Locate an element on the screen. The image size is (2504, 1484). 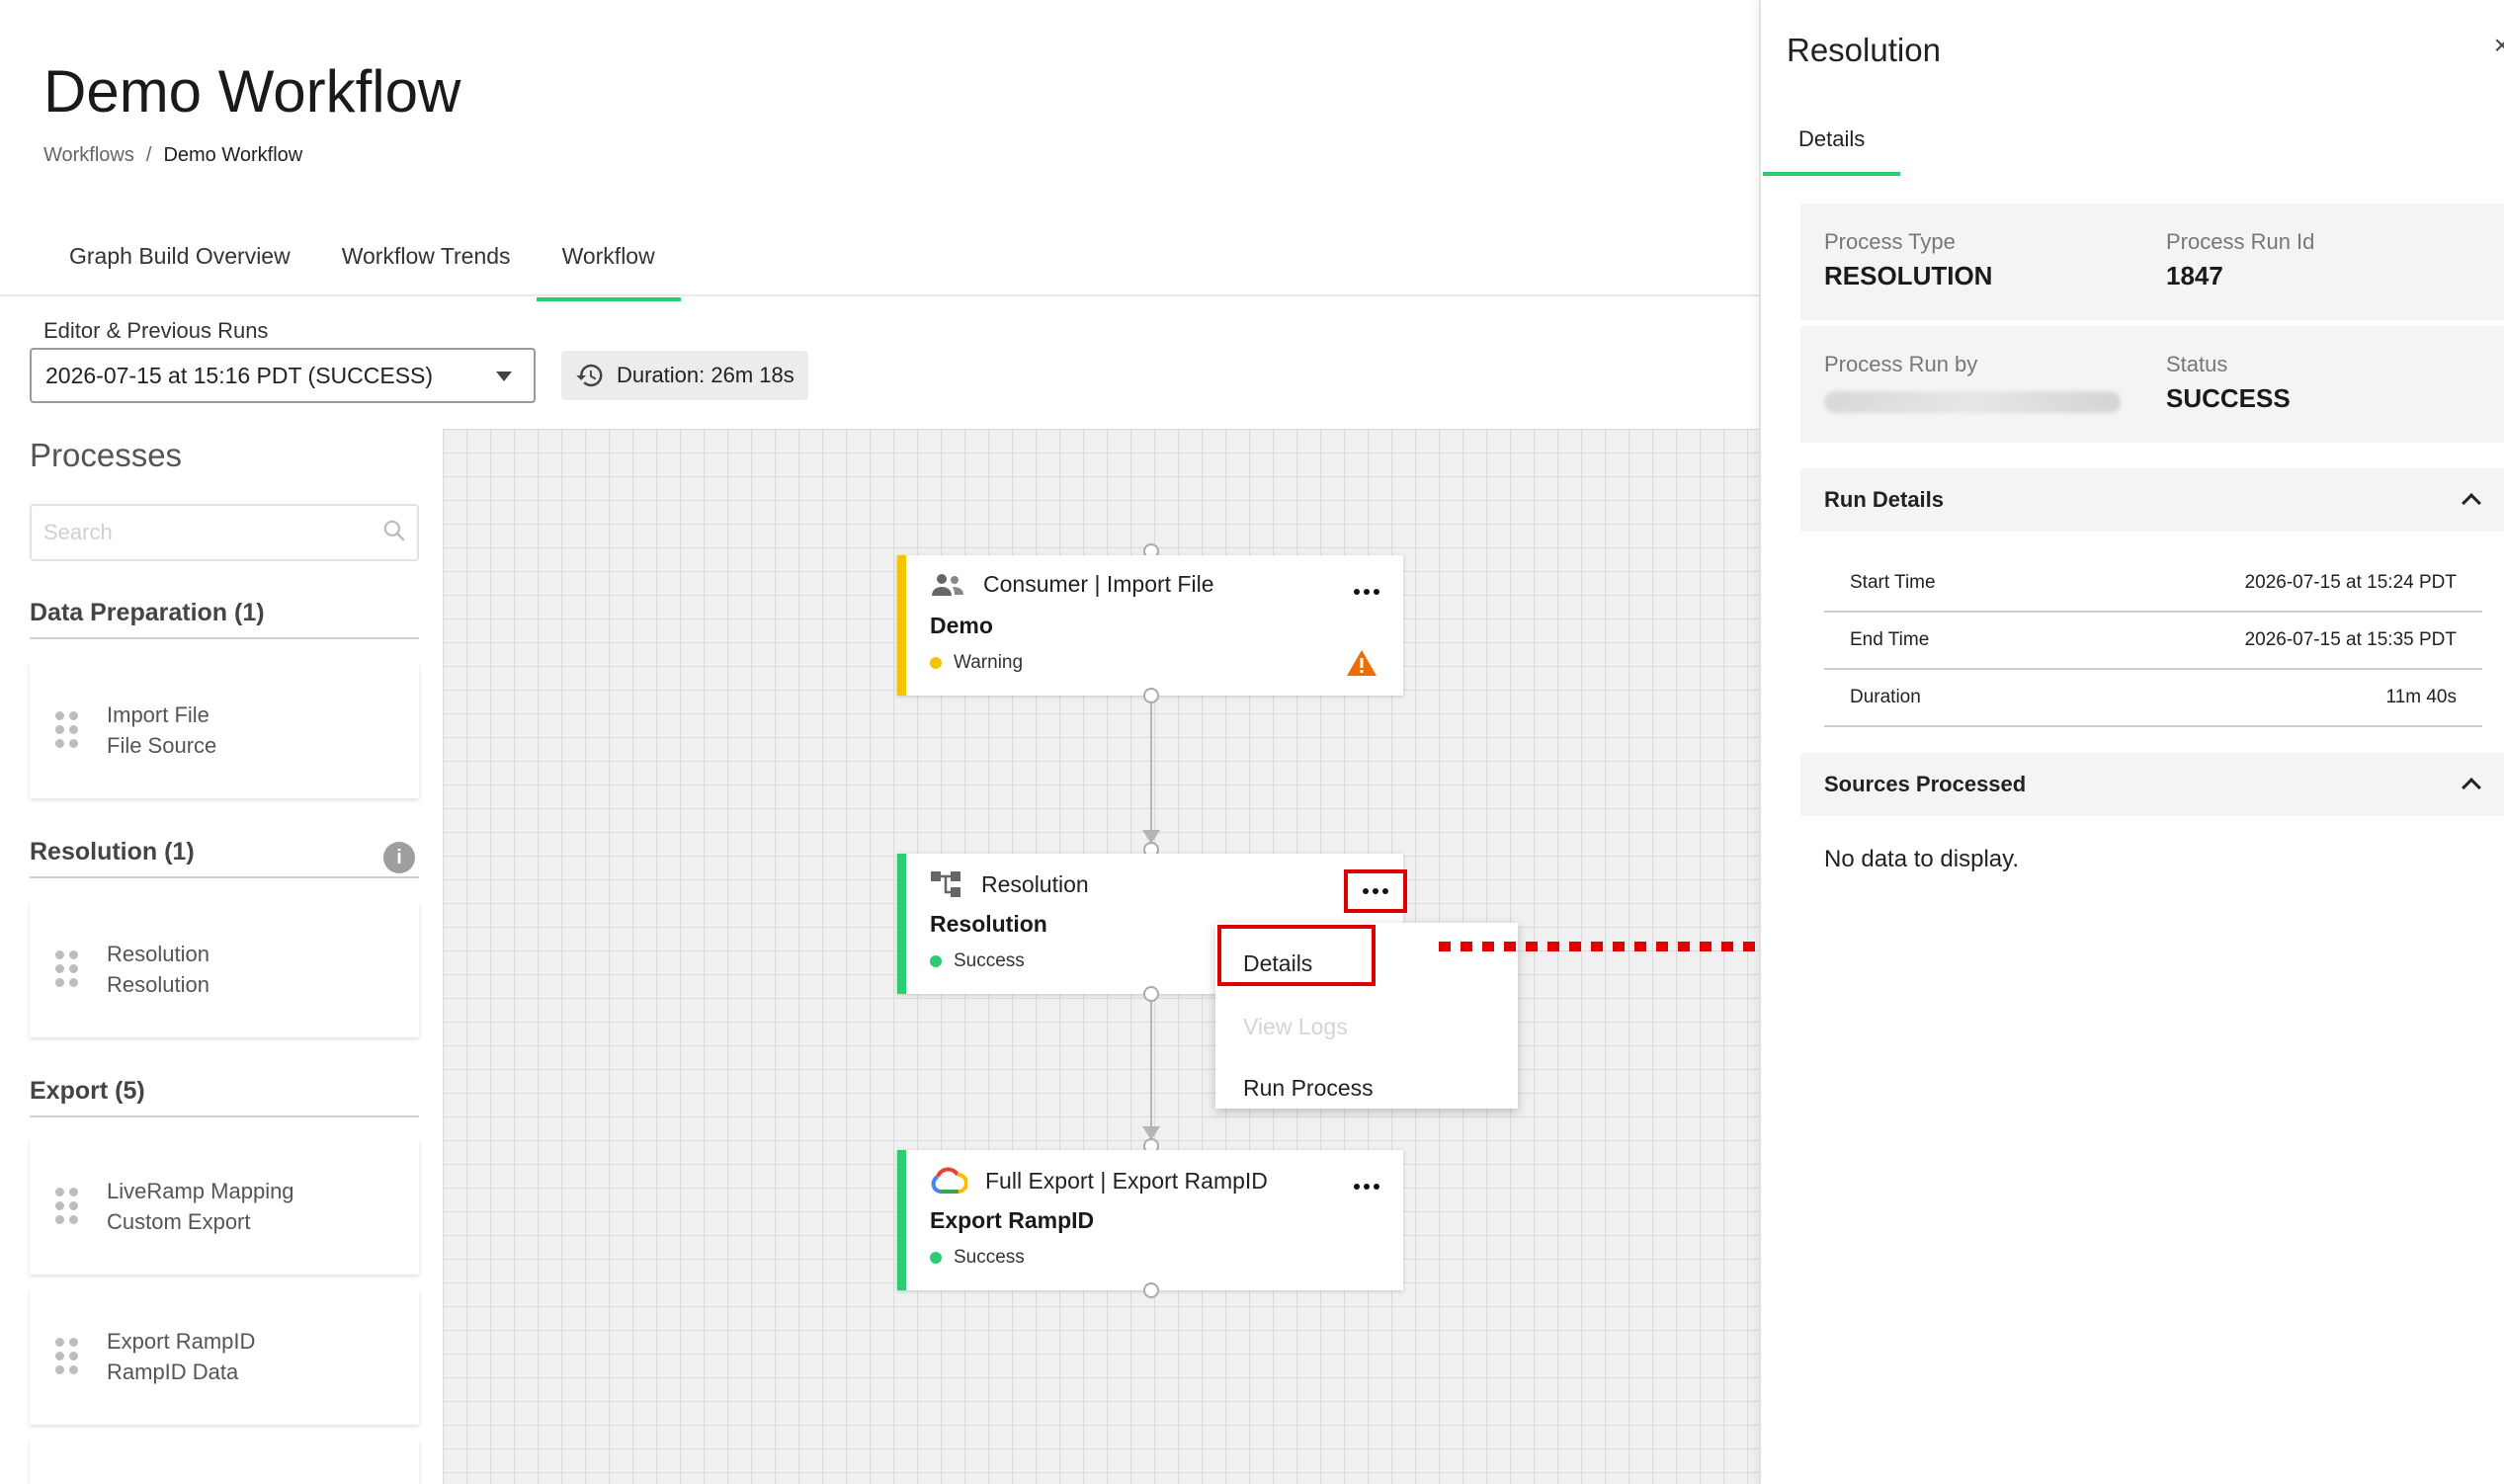
status-dot-warning is located at coordinates (936, 663).